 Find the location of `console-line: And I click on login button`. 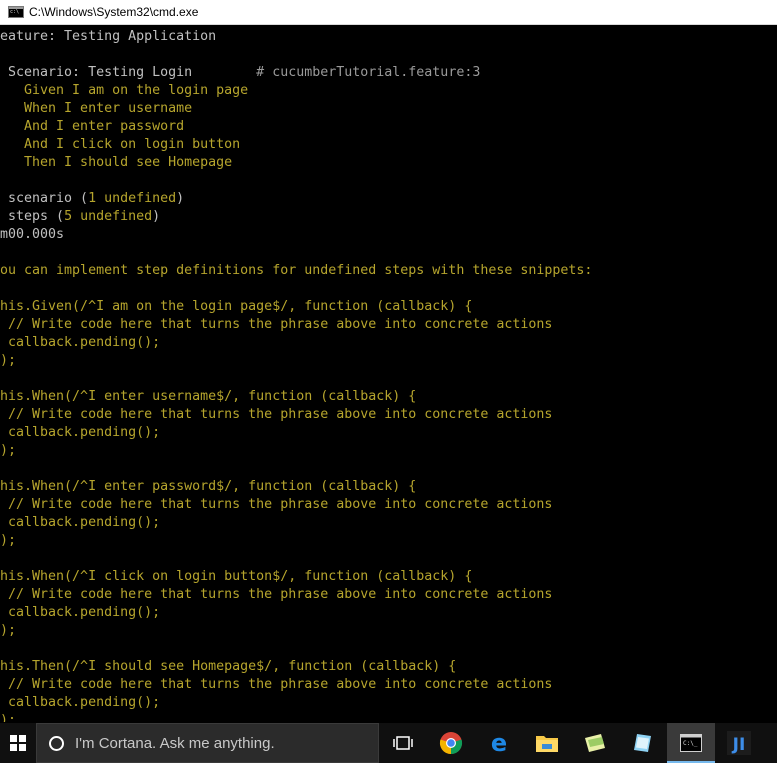

console-line: And I click on login button is located at coordinates (388, 145).